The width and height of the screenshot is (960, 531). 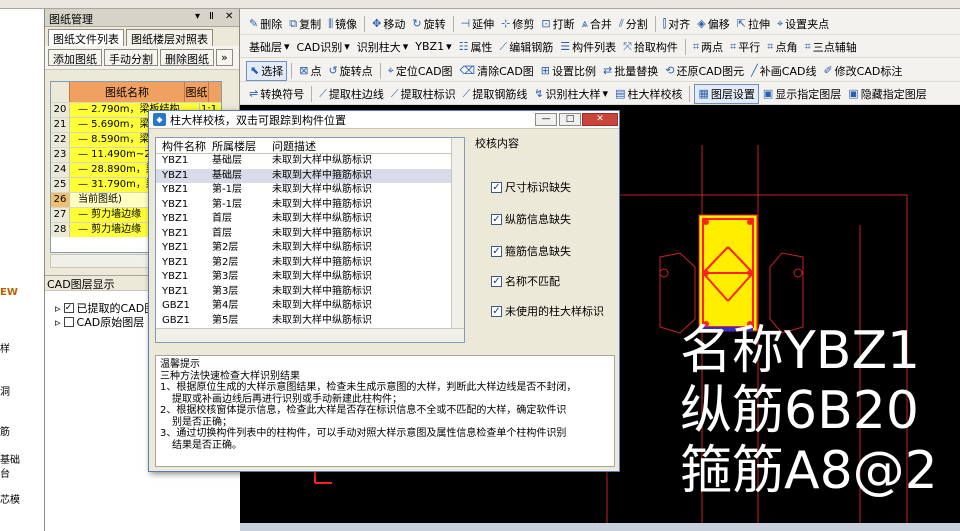 What do you see at coordinates (547, 311) in the screenshot?
I see `check-unused-detail-label: ✓ 未使用的柱大样标识` at bounding box center [547, 311].